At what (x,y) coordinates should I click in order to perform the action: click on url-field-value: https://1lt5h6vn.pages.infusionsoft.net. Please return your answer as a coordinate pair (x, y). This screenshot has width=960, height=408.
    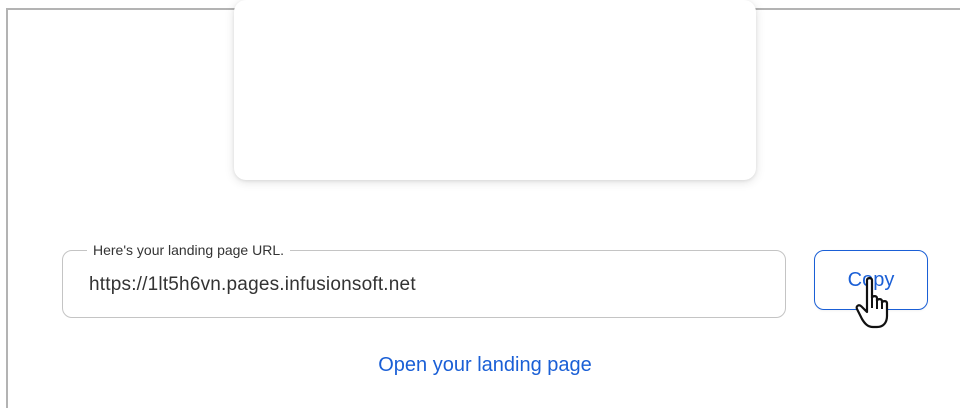
    Looking at the image, I should click on (252, 285).